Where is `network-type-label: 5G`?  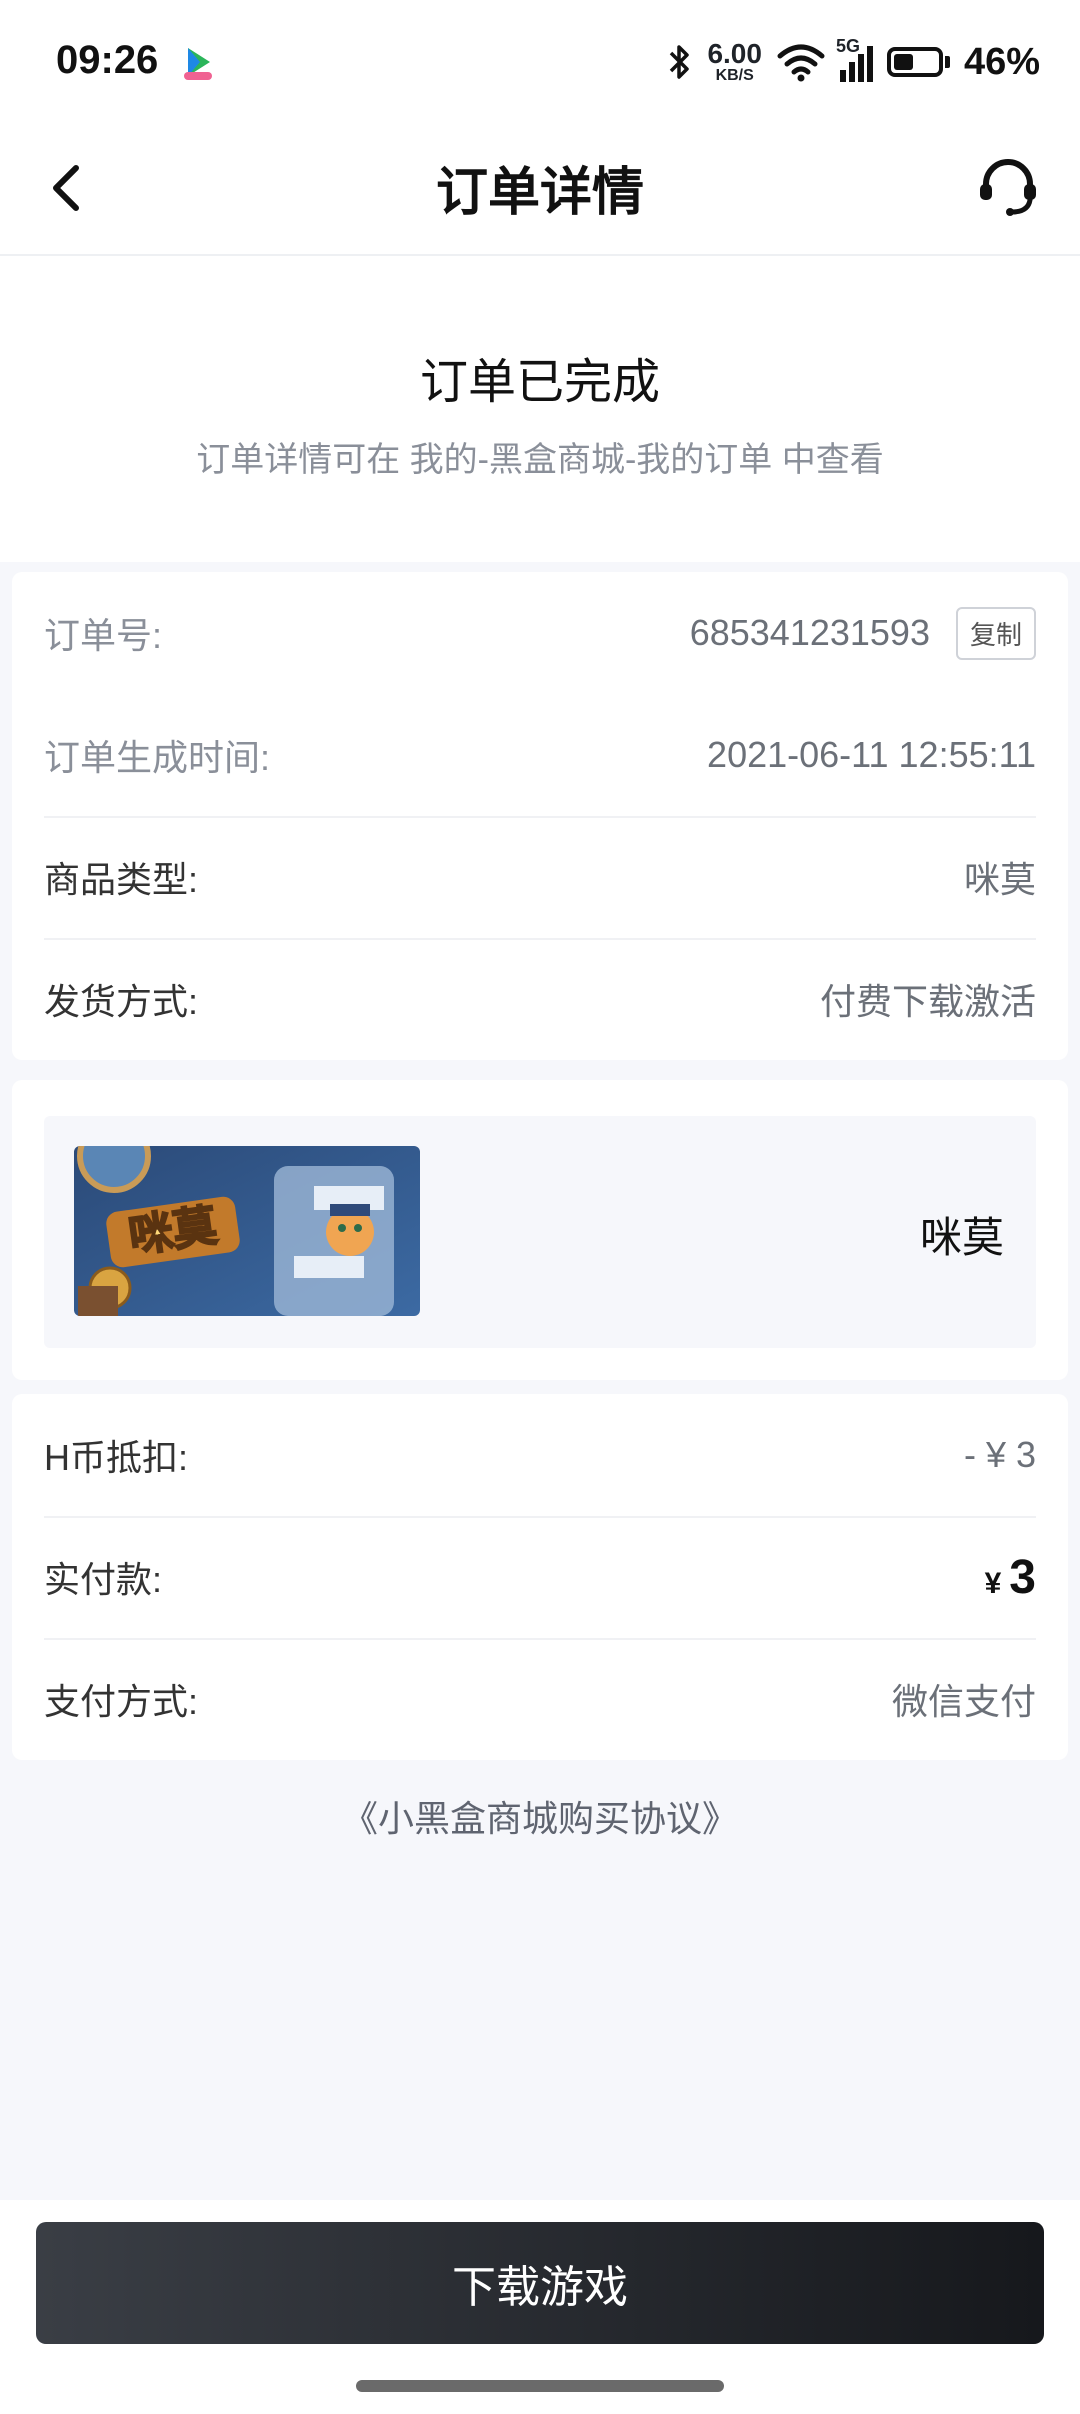 network-type-label: 5G is located at coordinates (847, 46).